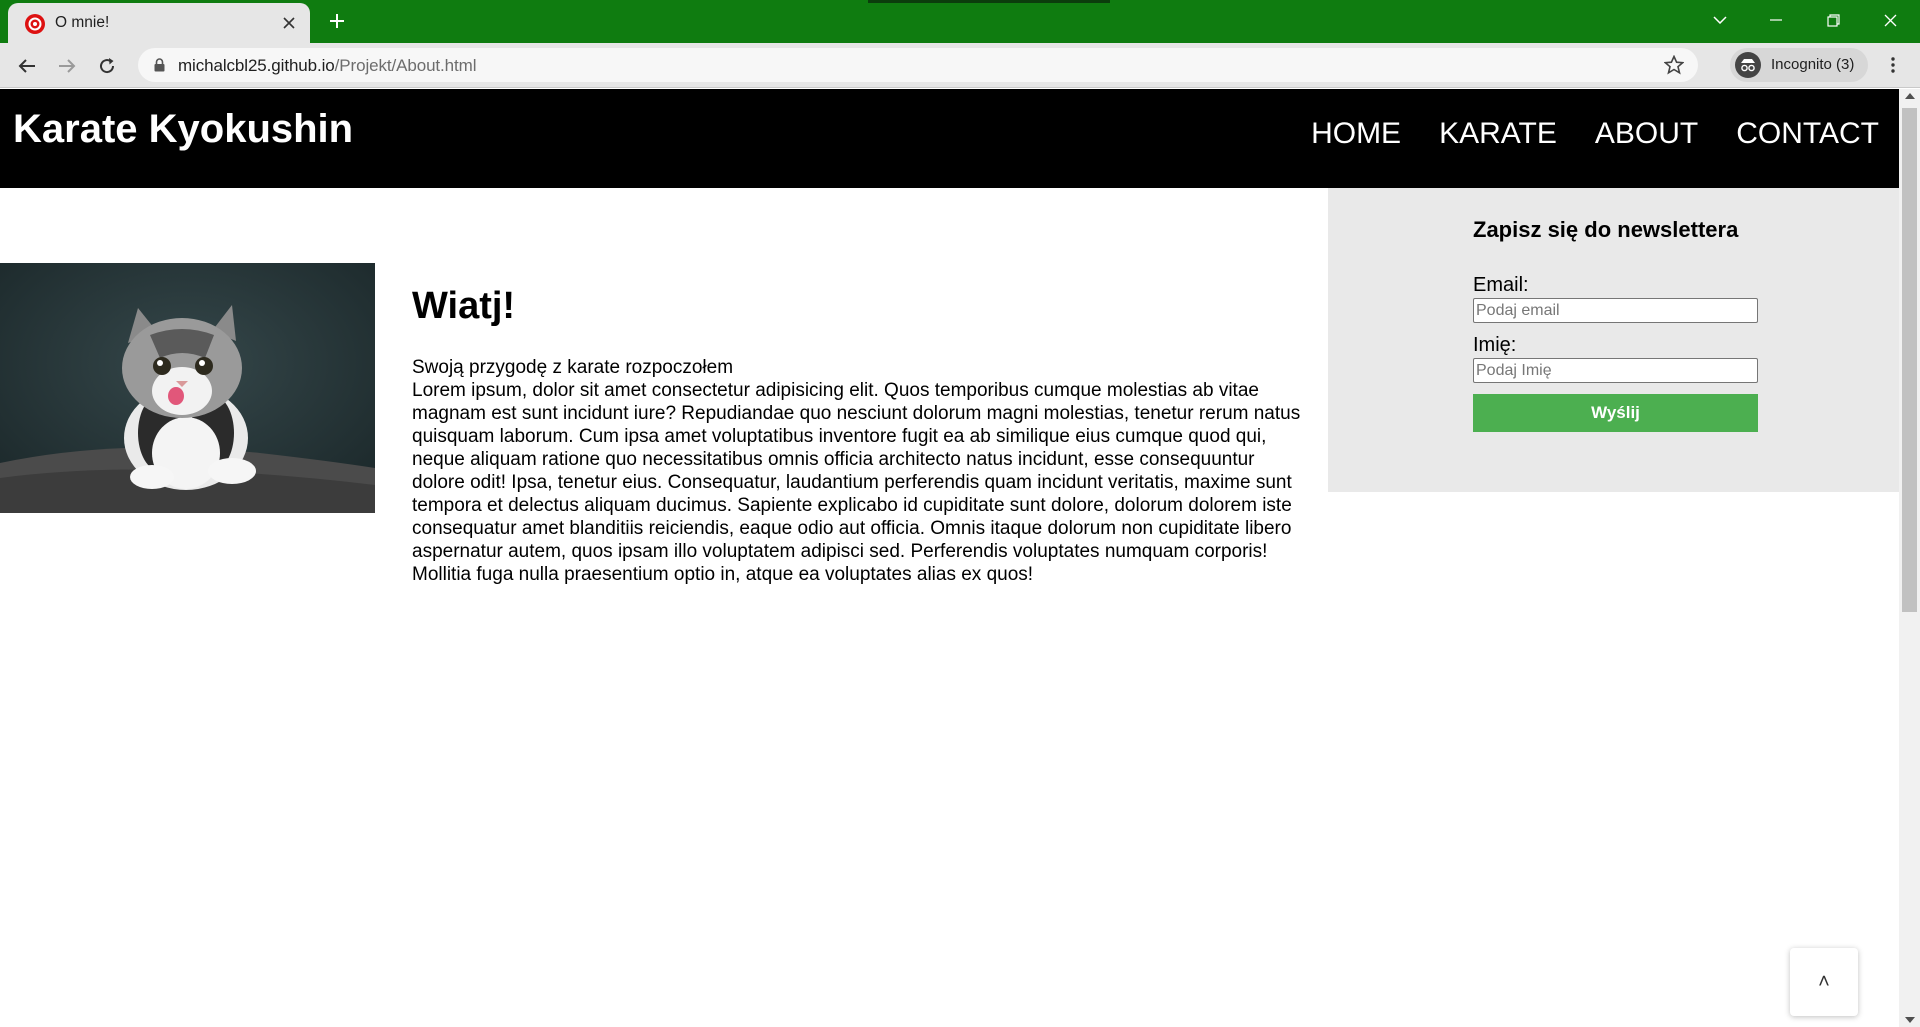 Image resolution: width=1920 pixels, height=1027 pixels. What do you see at coordinates (337, 21) in the screenshot?
I see `new-tab-icon` at bounding box center [337, 21].